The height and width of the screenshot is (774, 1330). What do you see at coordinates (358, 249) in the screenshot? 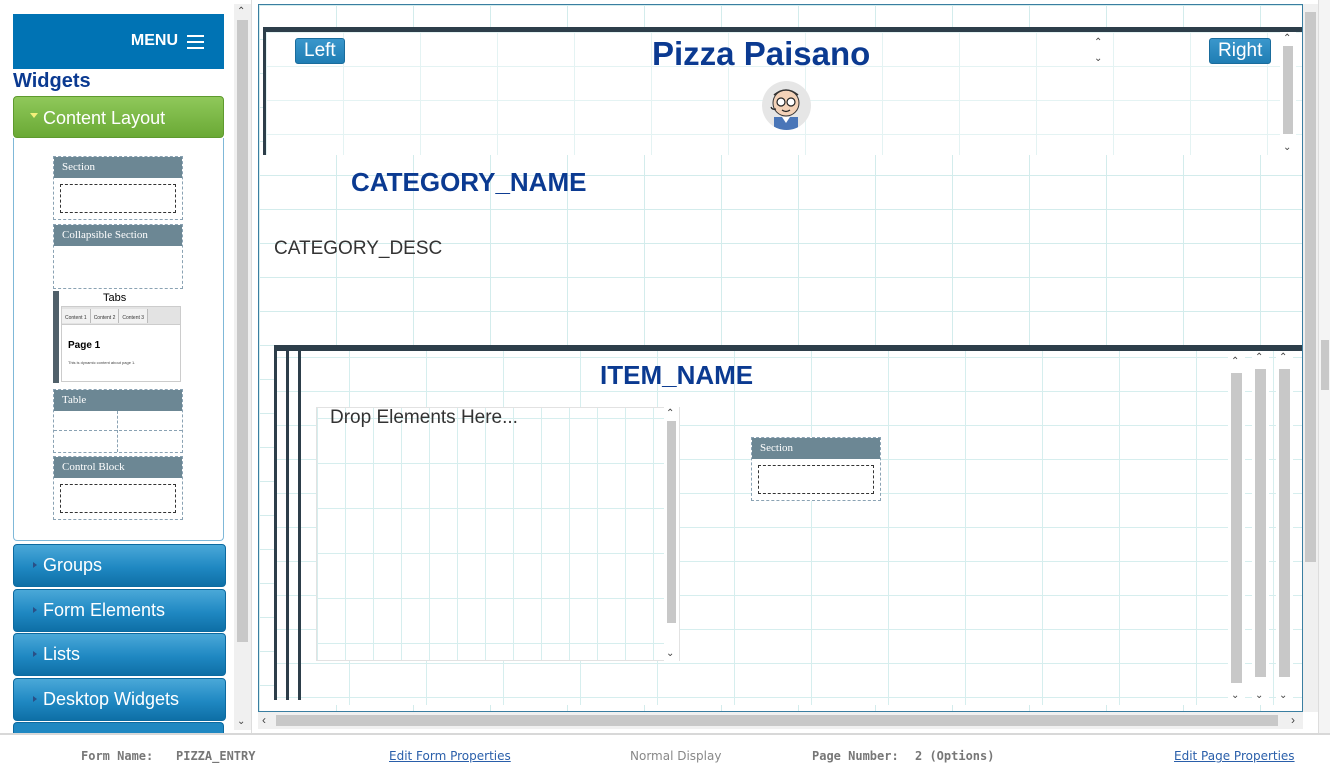
I see `category-desc-field: CATEGORY_DESC` at bounding box center [358, 249].